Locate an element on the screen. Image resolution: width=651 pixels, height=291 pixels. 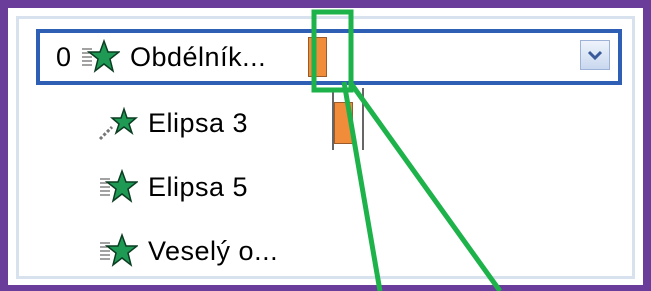
animation-item-3: Elipsa 5 is located at coordinates (139, 187).